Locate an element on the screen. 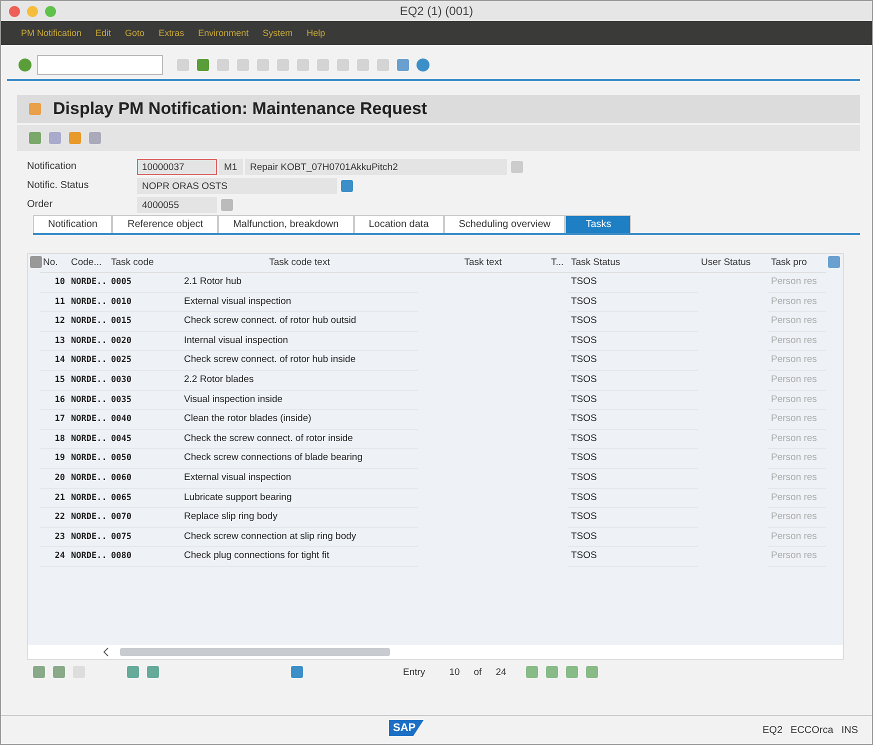 The width and height of the screenshot is (873, 745). minimize-icon is located at coordinates (32, 11).